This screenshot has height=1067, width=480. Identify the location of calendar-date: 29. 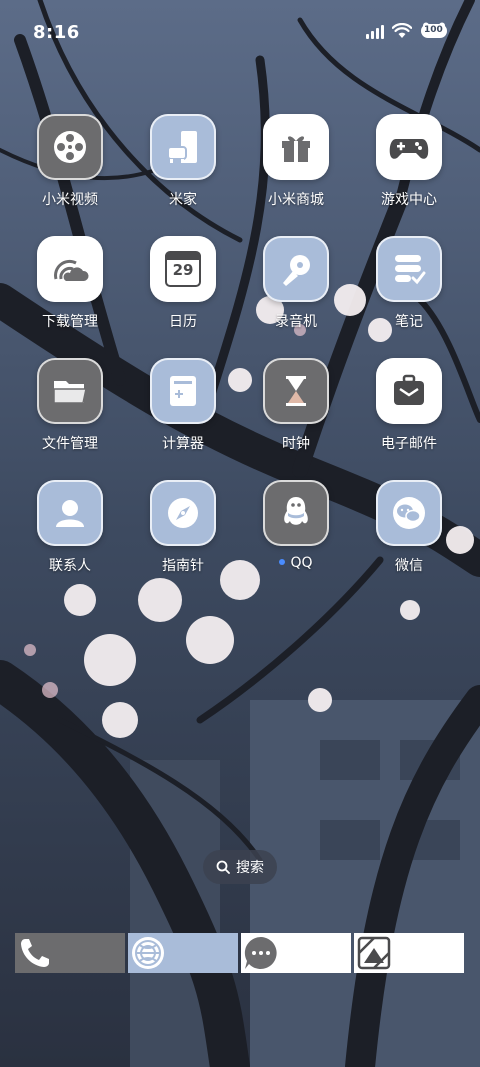
(183, 270).